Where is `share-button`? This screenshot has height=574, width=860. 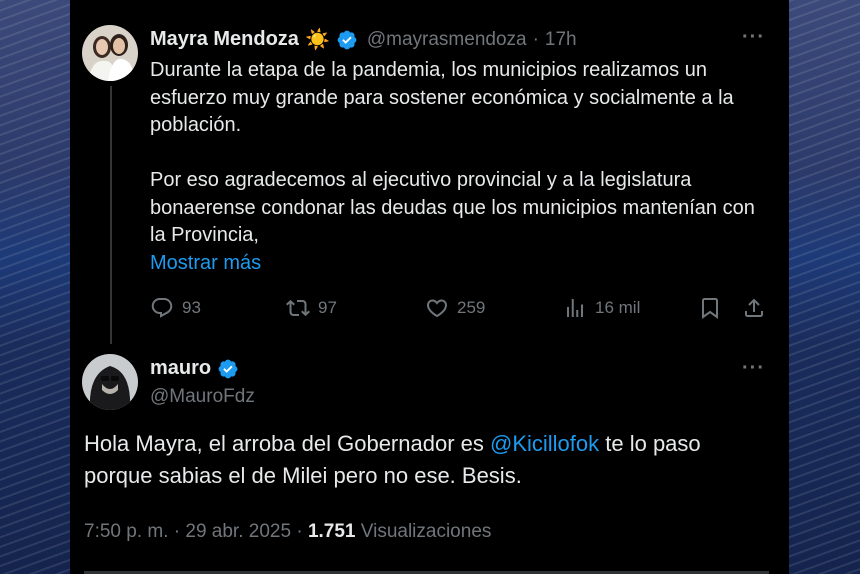 share-button is located at coordinates (758, 308).